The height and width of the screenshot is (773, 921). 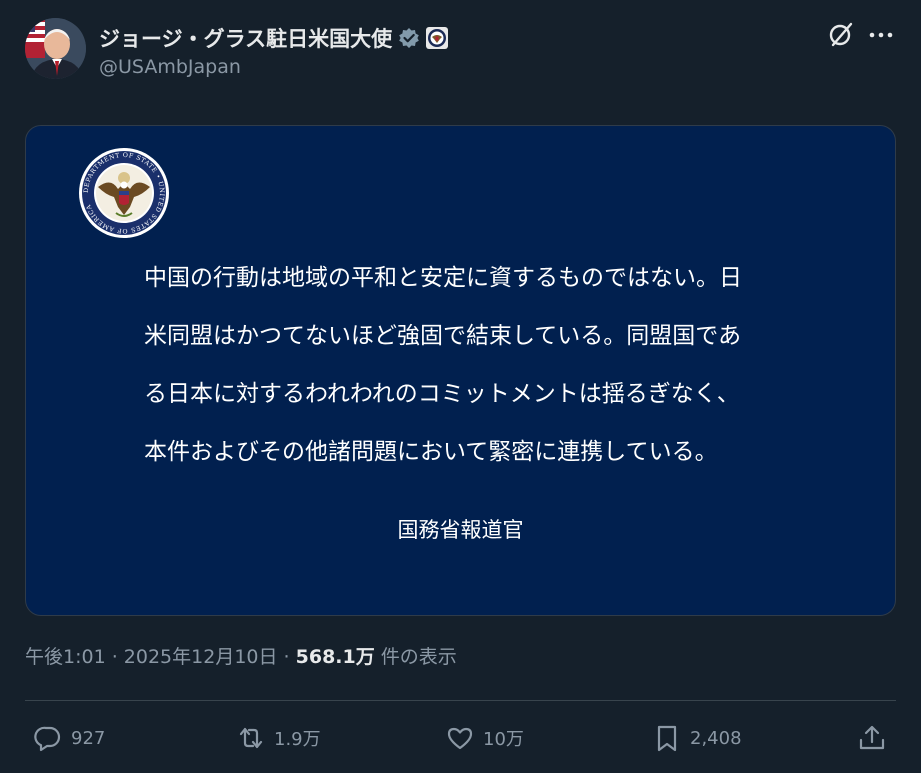 What do you see at coordinates (460, 700) in the screenshot?
I see `divider` at bounding box center [460, 700].